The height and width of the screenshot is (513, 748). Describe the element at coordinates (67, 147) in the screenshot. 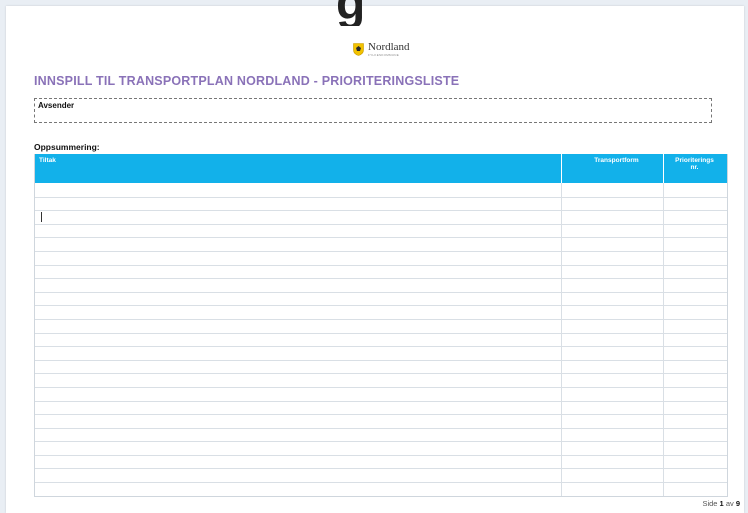

I see `summary-heading: Oppsummering:` at that location.